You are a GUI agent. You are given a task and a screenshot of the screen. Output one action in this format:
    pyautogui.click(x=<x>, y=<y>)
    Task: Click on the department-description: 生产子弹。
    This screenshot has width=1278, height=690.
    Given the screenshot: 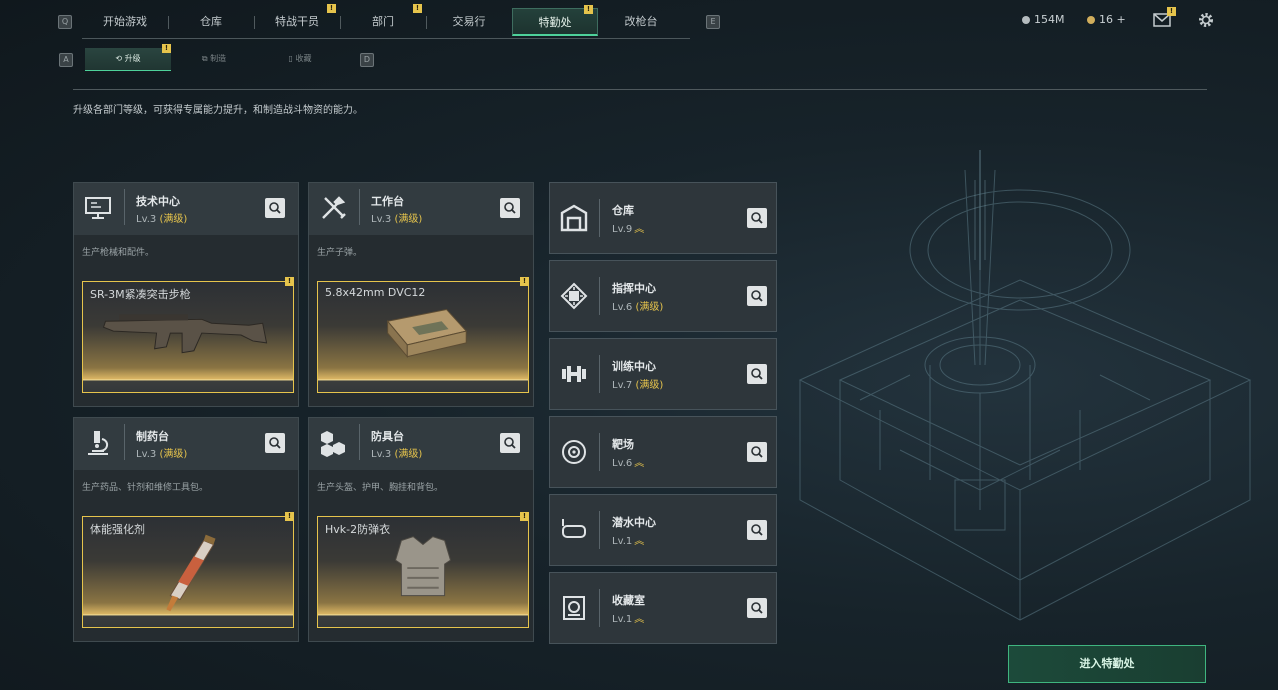 What is the action you would take?
    pyautogui.click(x=340, y=253)
    